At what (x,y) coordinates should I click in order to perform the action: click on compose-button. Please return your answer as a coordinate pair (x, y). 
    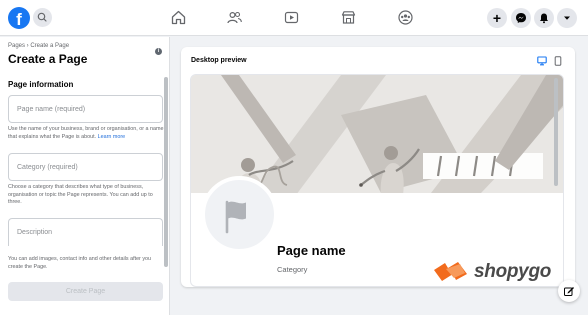
    Looking at the image, I should click on (569, 291).